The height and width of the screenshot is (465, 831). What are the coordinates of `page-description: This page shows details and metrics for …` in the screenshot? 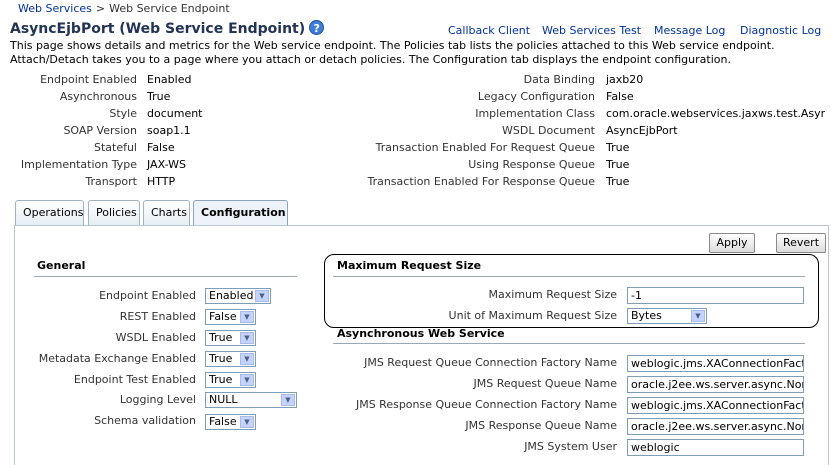 It's located at (392, 52).